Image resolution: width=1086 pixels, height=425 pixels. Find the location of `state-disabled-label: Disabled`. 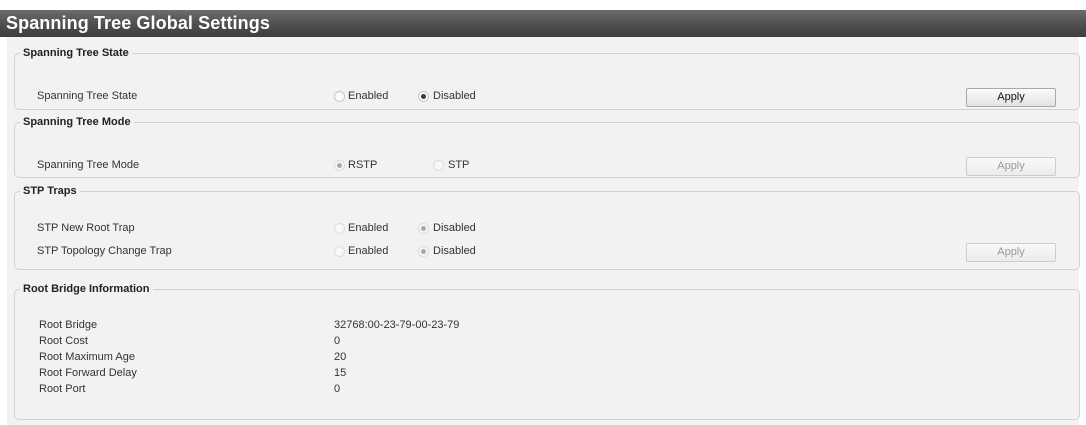

state-disabled-label: Disabled is located at coordinates (454, 96).